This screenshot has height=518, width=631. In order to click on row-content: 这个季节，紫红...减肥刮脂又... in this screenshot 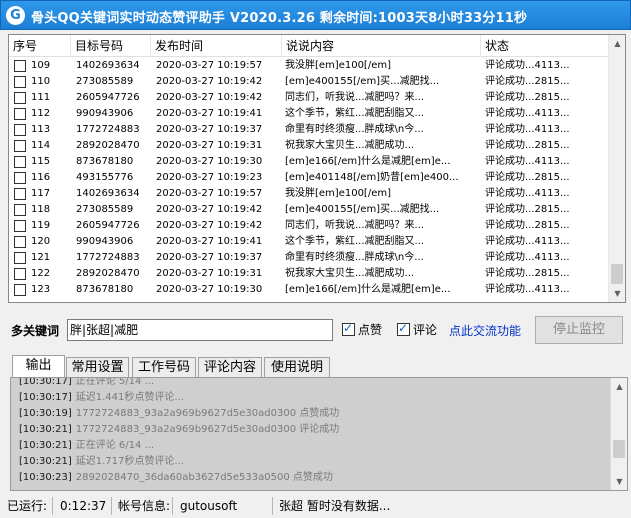, I will do `click(355, 241)`.